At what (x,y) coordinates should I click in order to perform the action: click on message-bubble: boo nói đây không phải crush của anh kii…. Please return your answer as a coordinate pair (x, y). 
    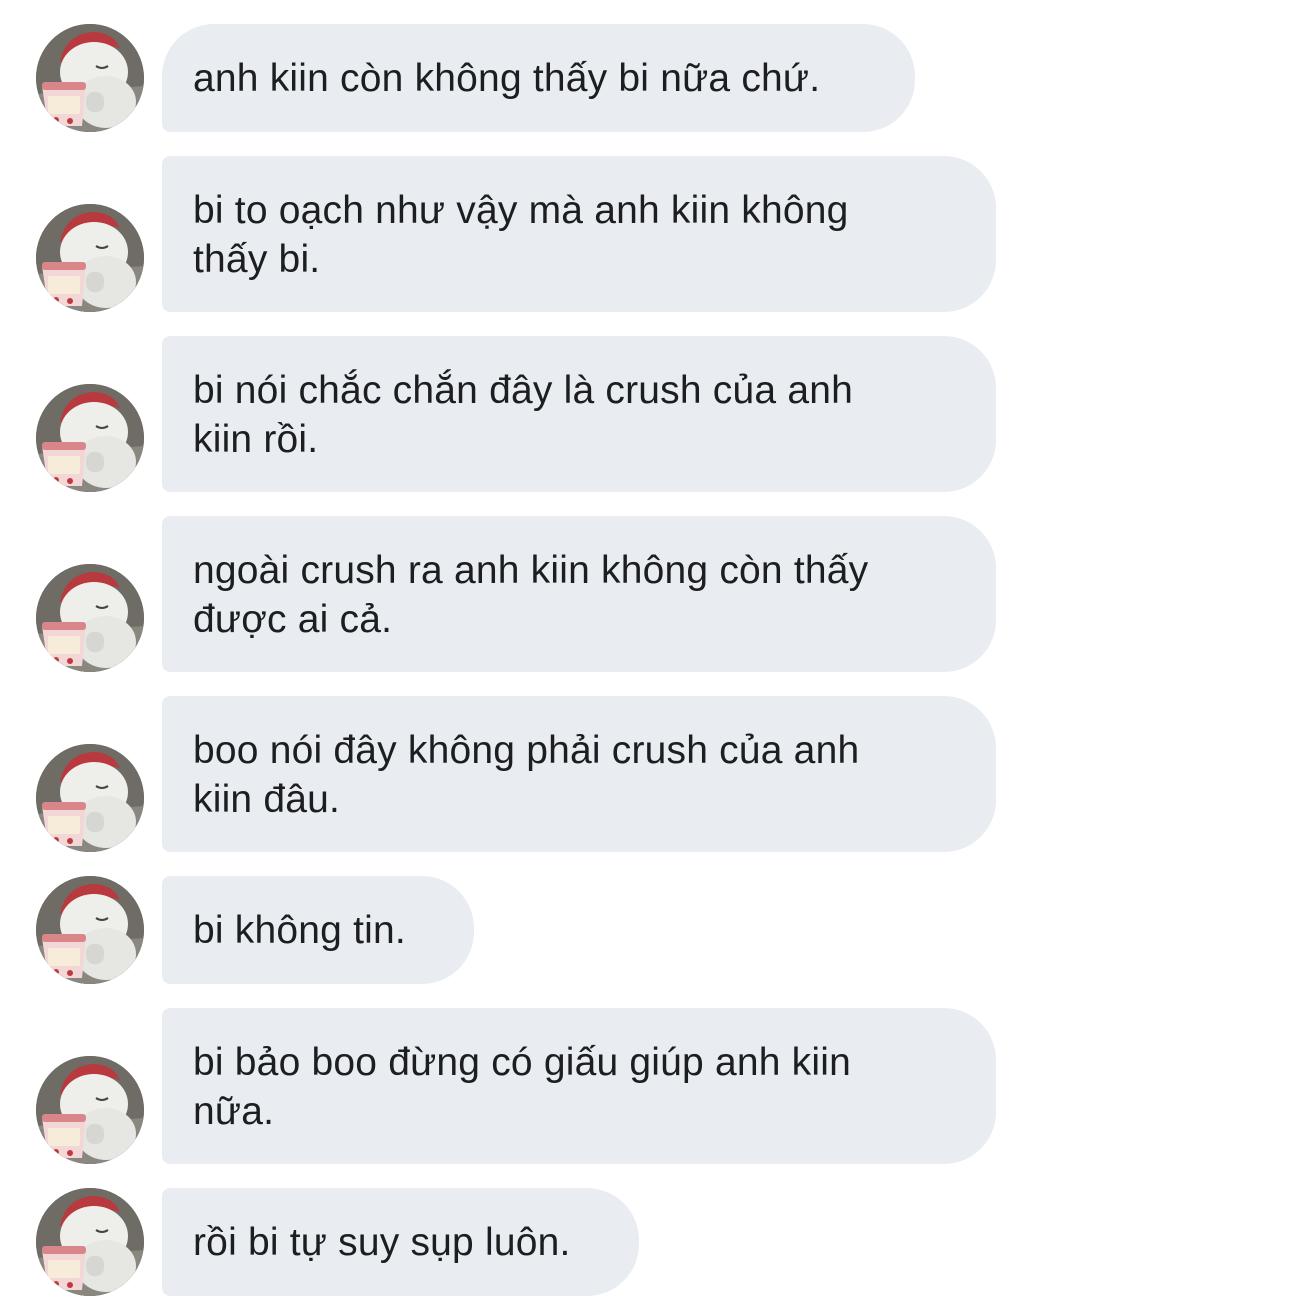
    Looking at the image, I should click on (579, 774).